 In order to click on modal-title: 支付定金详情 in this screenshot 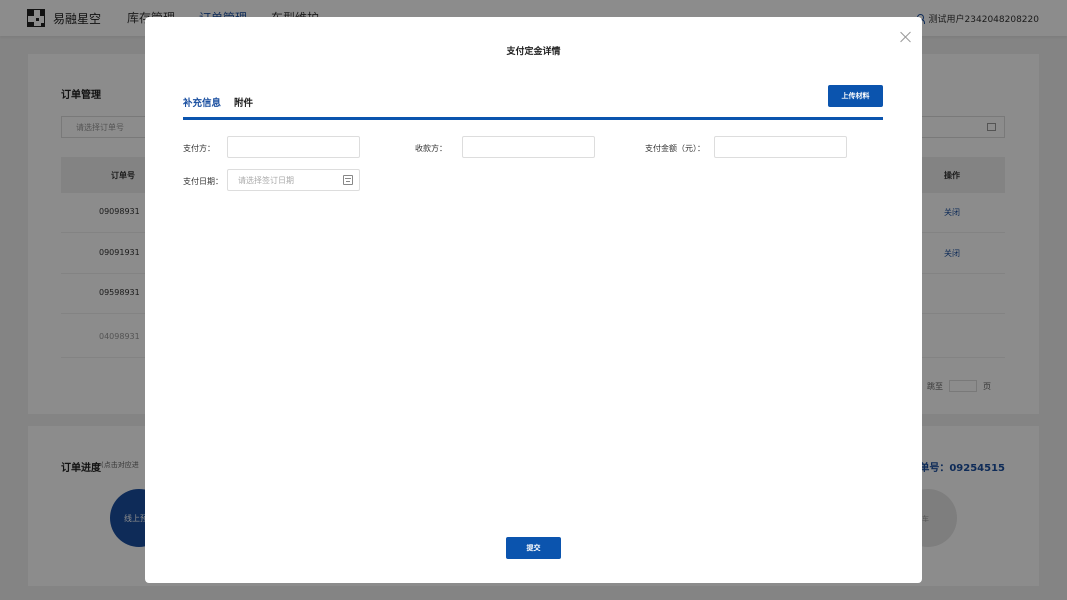, I will do `click(533, 52)`.